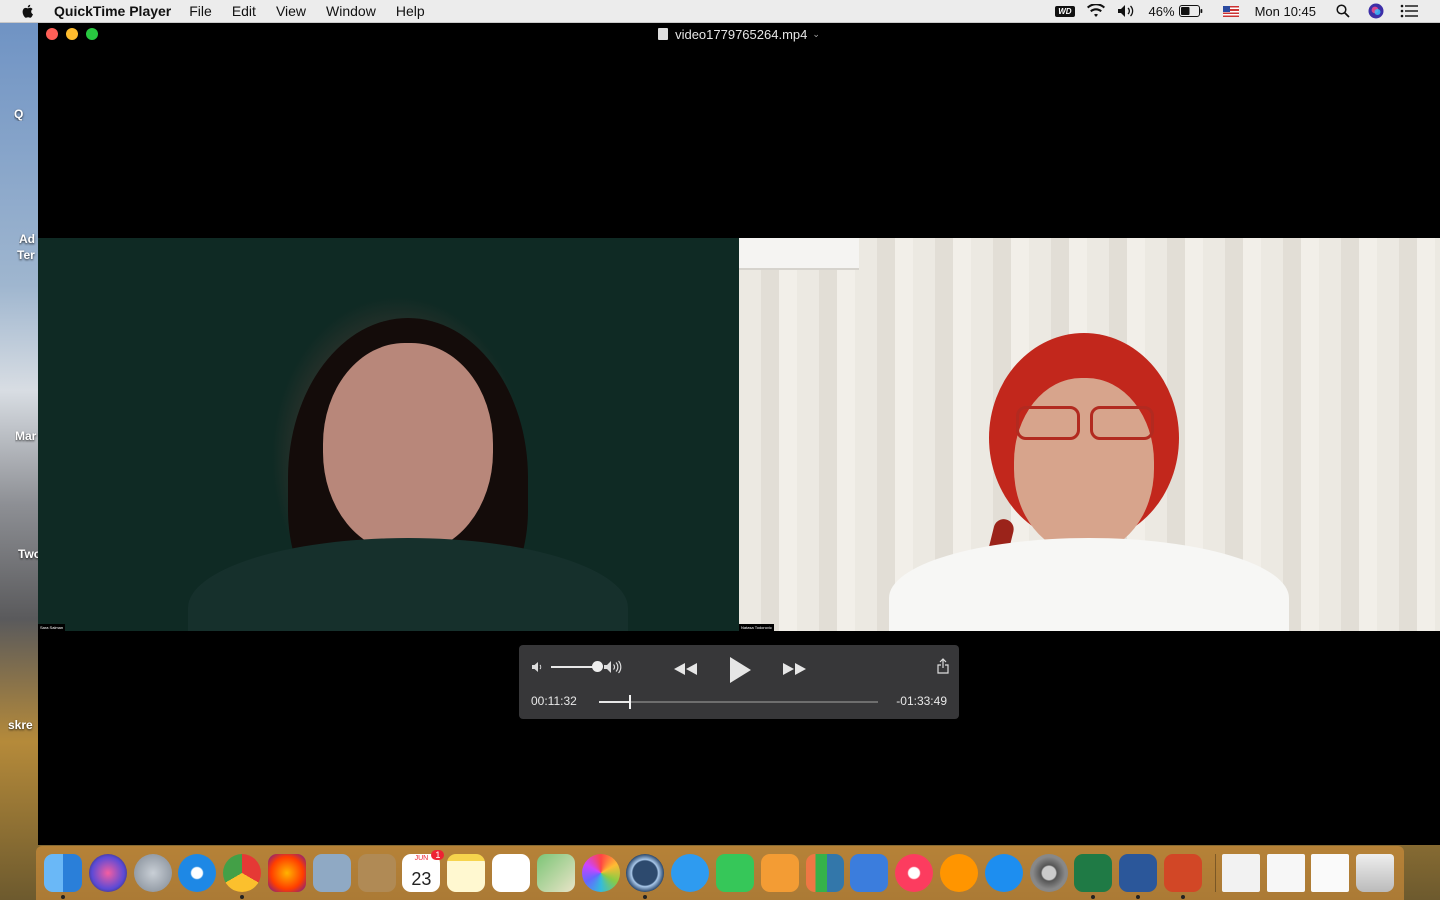  Describe the element at coordinates (1089, 584) in the screenshot. I see `participant-right-body` at that location.